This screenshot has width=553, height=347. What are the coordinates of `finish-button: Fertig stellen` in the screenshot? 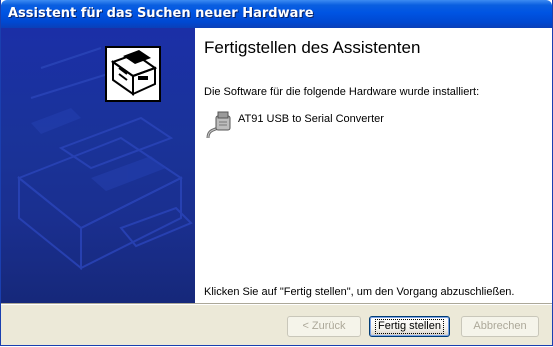 It's located at (409, 326).